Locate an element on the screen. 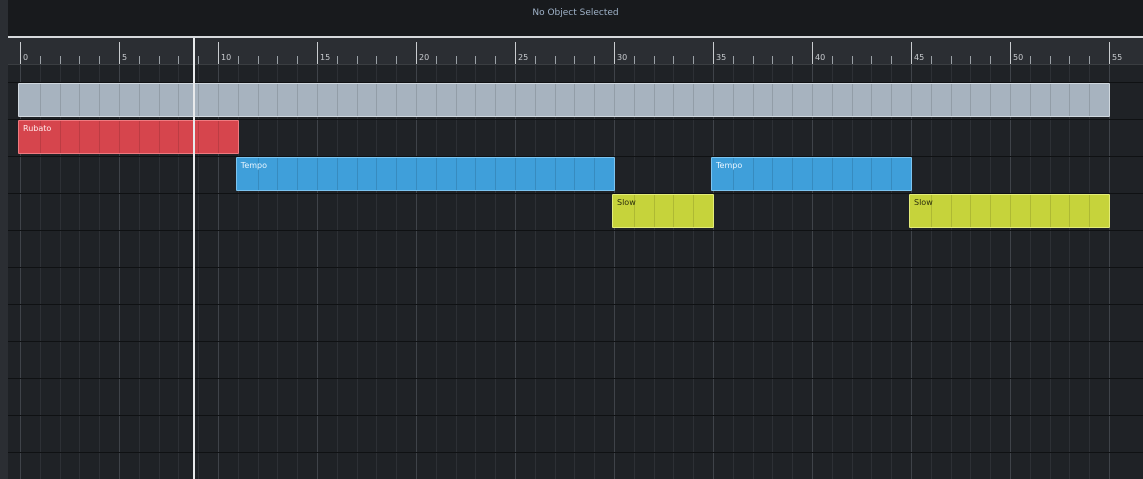 The image size is (1143, 479). time-ruler: 0 5 10 15 20 25 30 35 40 45 50 55 is located at coordinates (575, 51).